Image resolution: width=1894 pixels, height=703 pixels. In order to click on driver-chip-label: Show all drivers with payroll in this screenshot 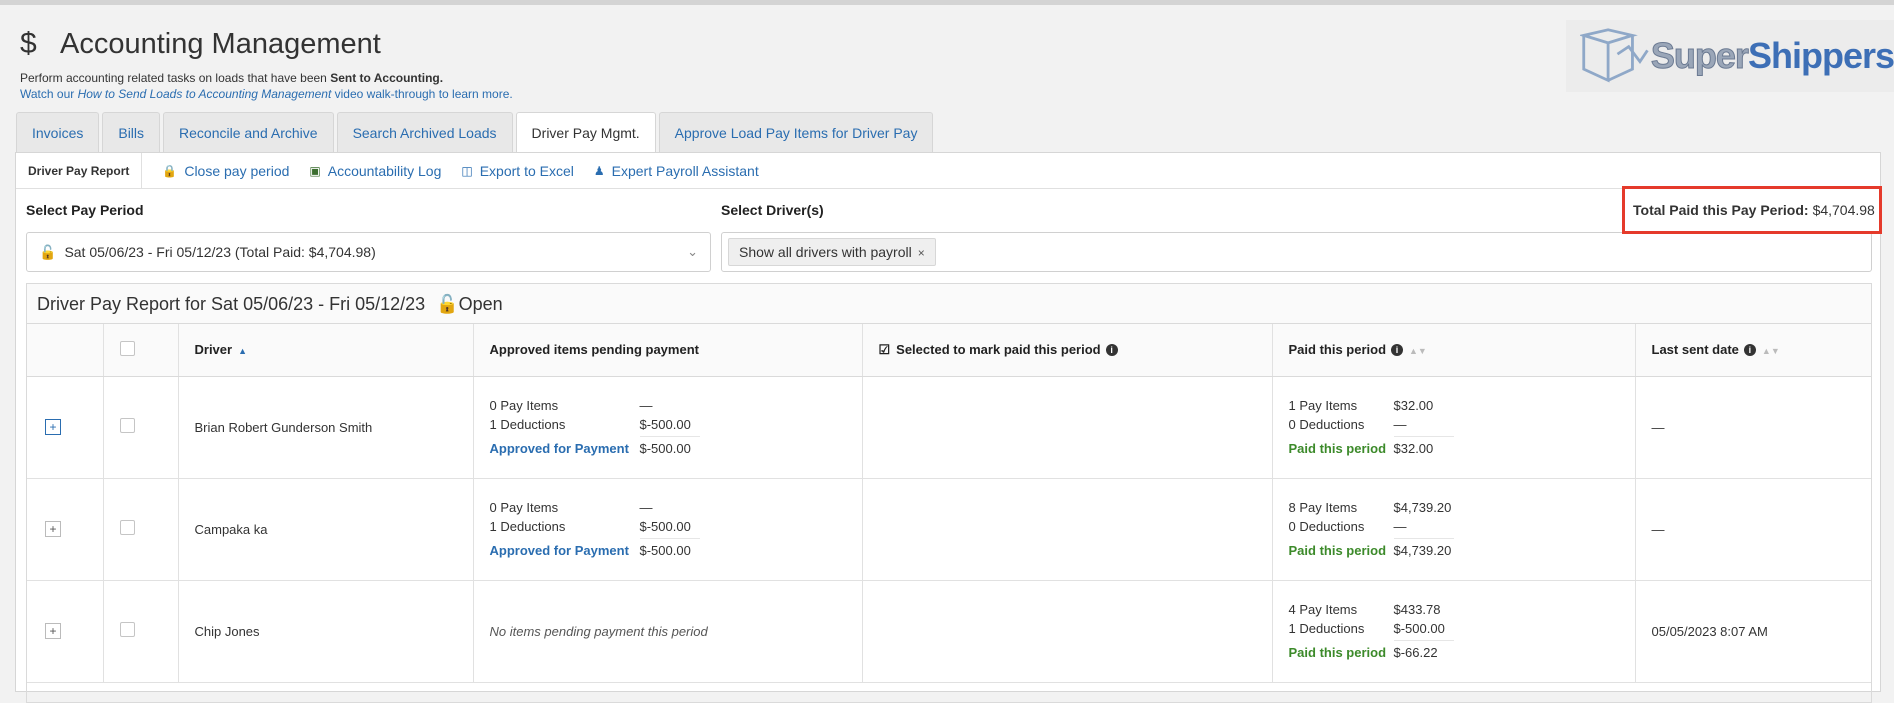, I will do `click(825, 252)`.